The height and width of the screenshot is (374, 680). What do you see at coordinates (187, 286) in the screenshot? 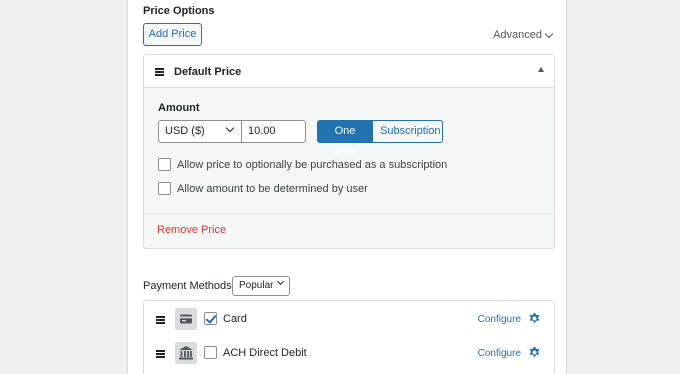
I see `payment-methods-label: Payment Methods` at bounding box center [187, 286].